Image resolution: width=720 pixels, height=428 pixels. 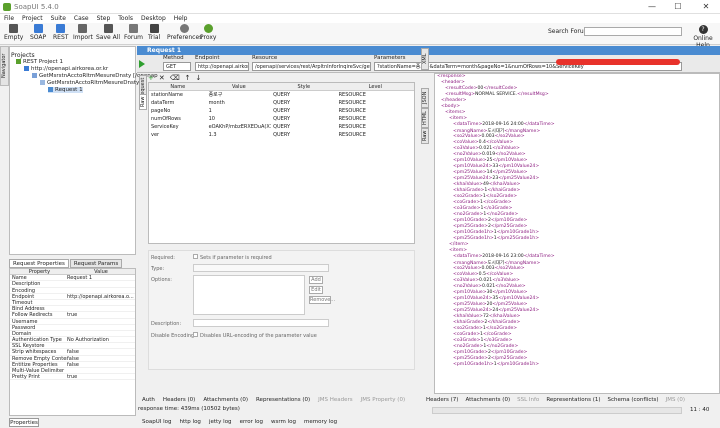 What do you see at coordinates (557, 410) in the screenshot?
I see `progress-bar` at bounding box center [557, 410].